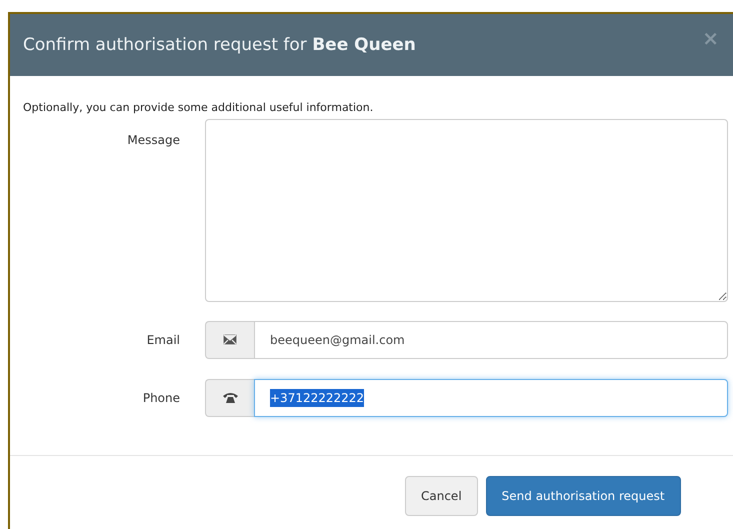 This screenshot has height=529, width=733. What do you see at coordinates (219, 45) in the screenshot?
I see `dialog-title: Confirm authorisation request for Bee Queen` at bounding box center [219, 45].